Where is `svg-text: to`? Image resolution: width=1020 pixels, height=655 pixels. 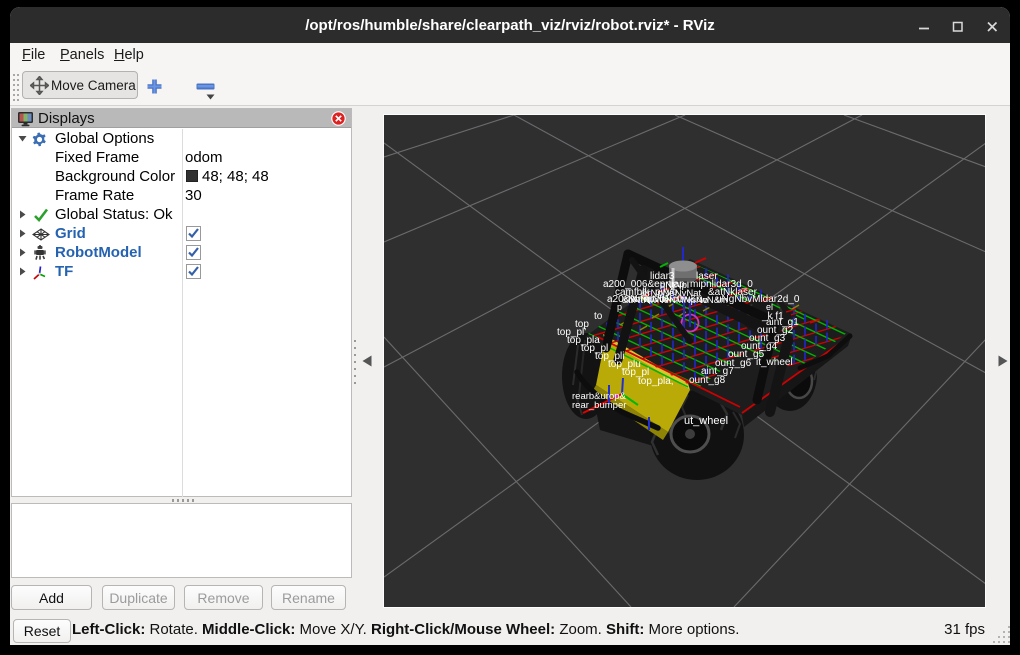 svg-text: to is located at coordinates (598, 316).